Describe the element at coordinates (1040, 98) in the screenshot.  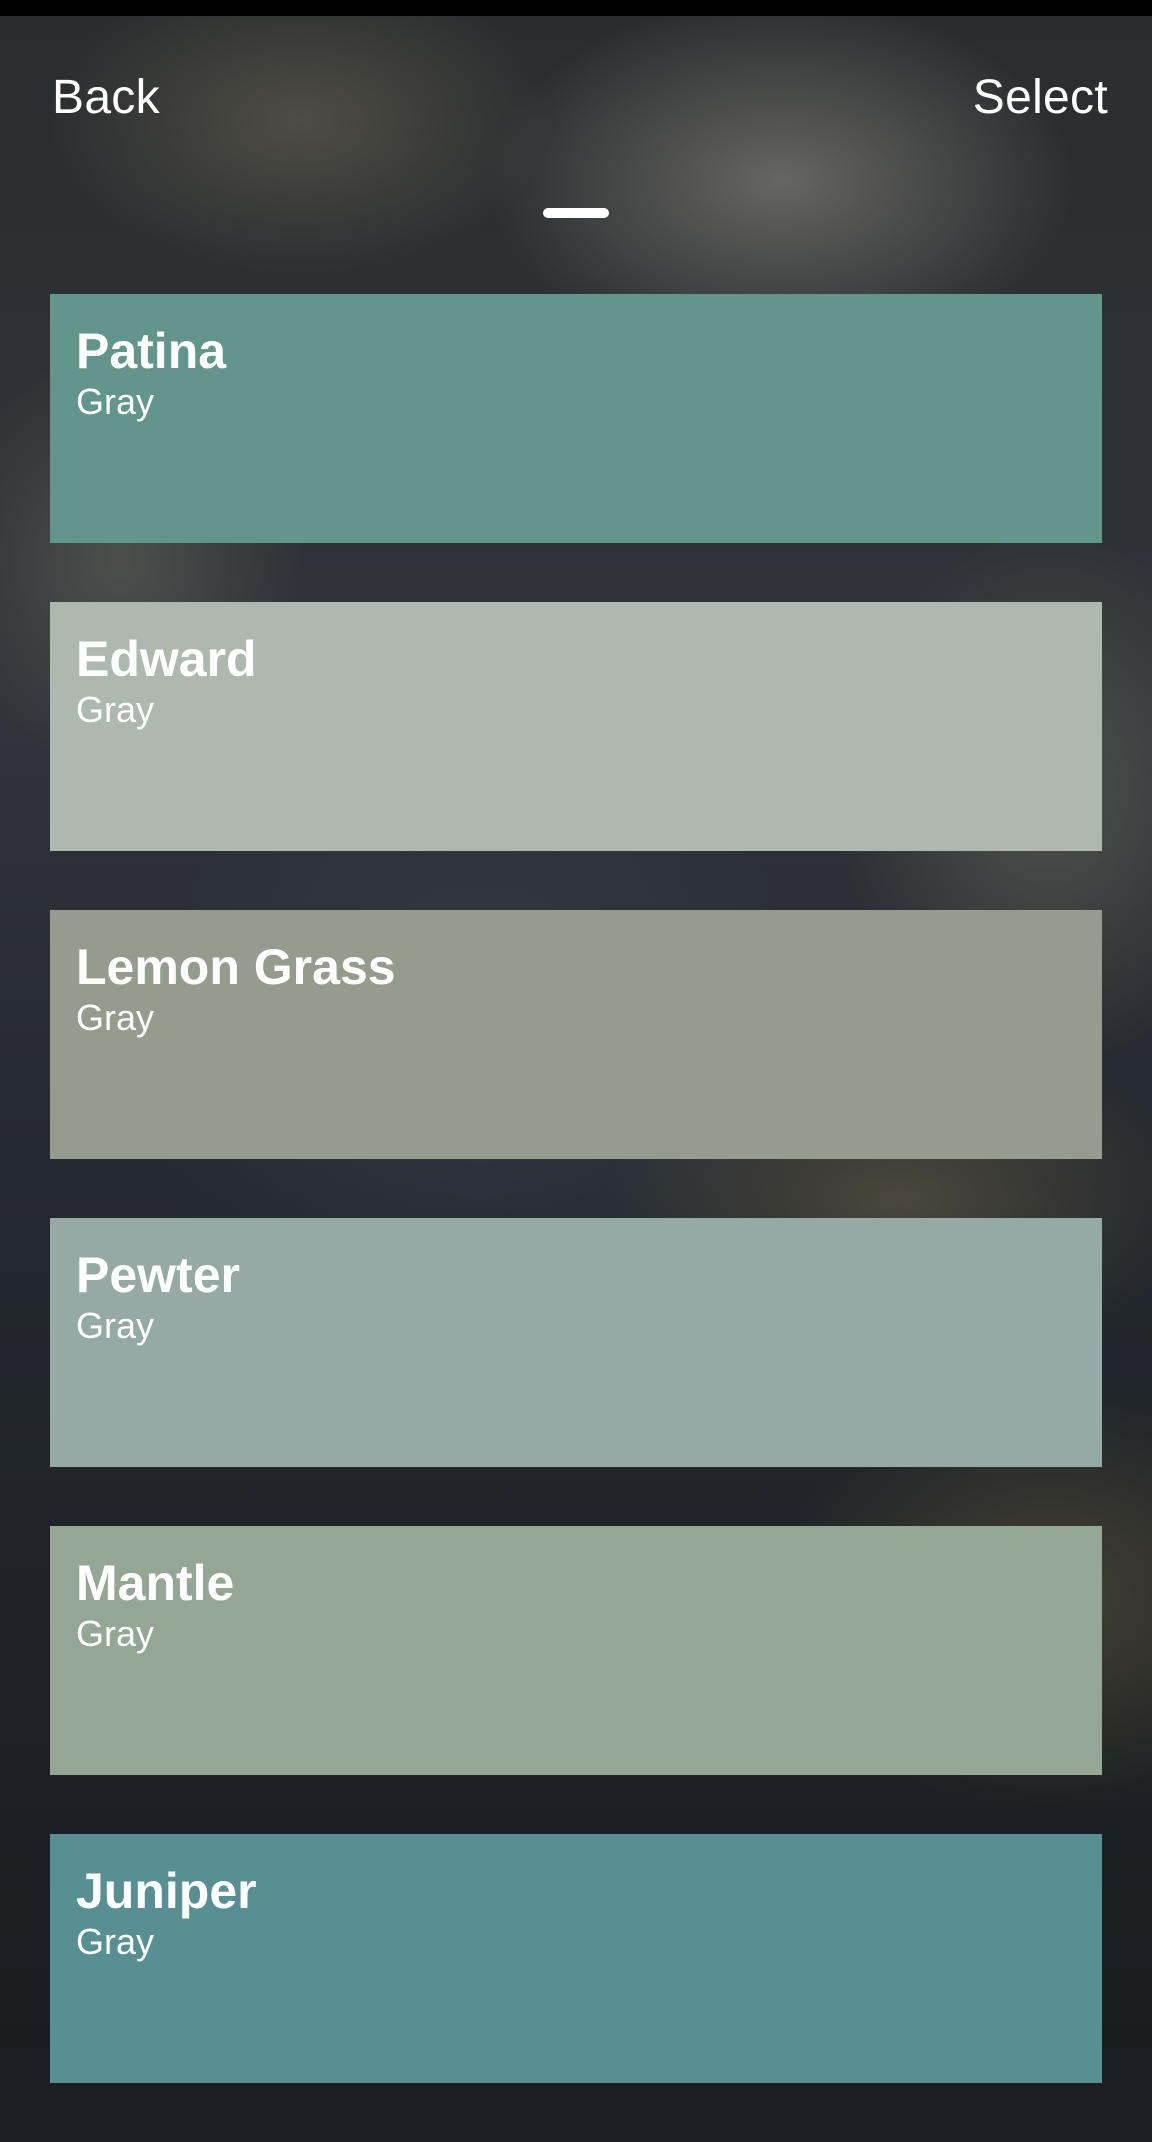
I see `select-button: Select` at that location.